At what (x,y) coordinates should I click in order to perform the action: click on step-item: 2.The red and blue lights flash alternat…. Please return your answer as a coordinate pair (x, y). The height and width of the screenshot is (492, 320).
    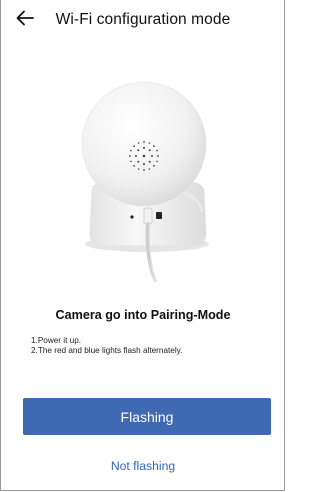
    Looking at the image, I should click on (107, 350).